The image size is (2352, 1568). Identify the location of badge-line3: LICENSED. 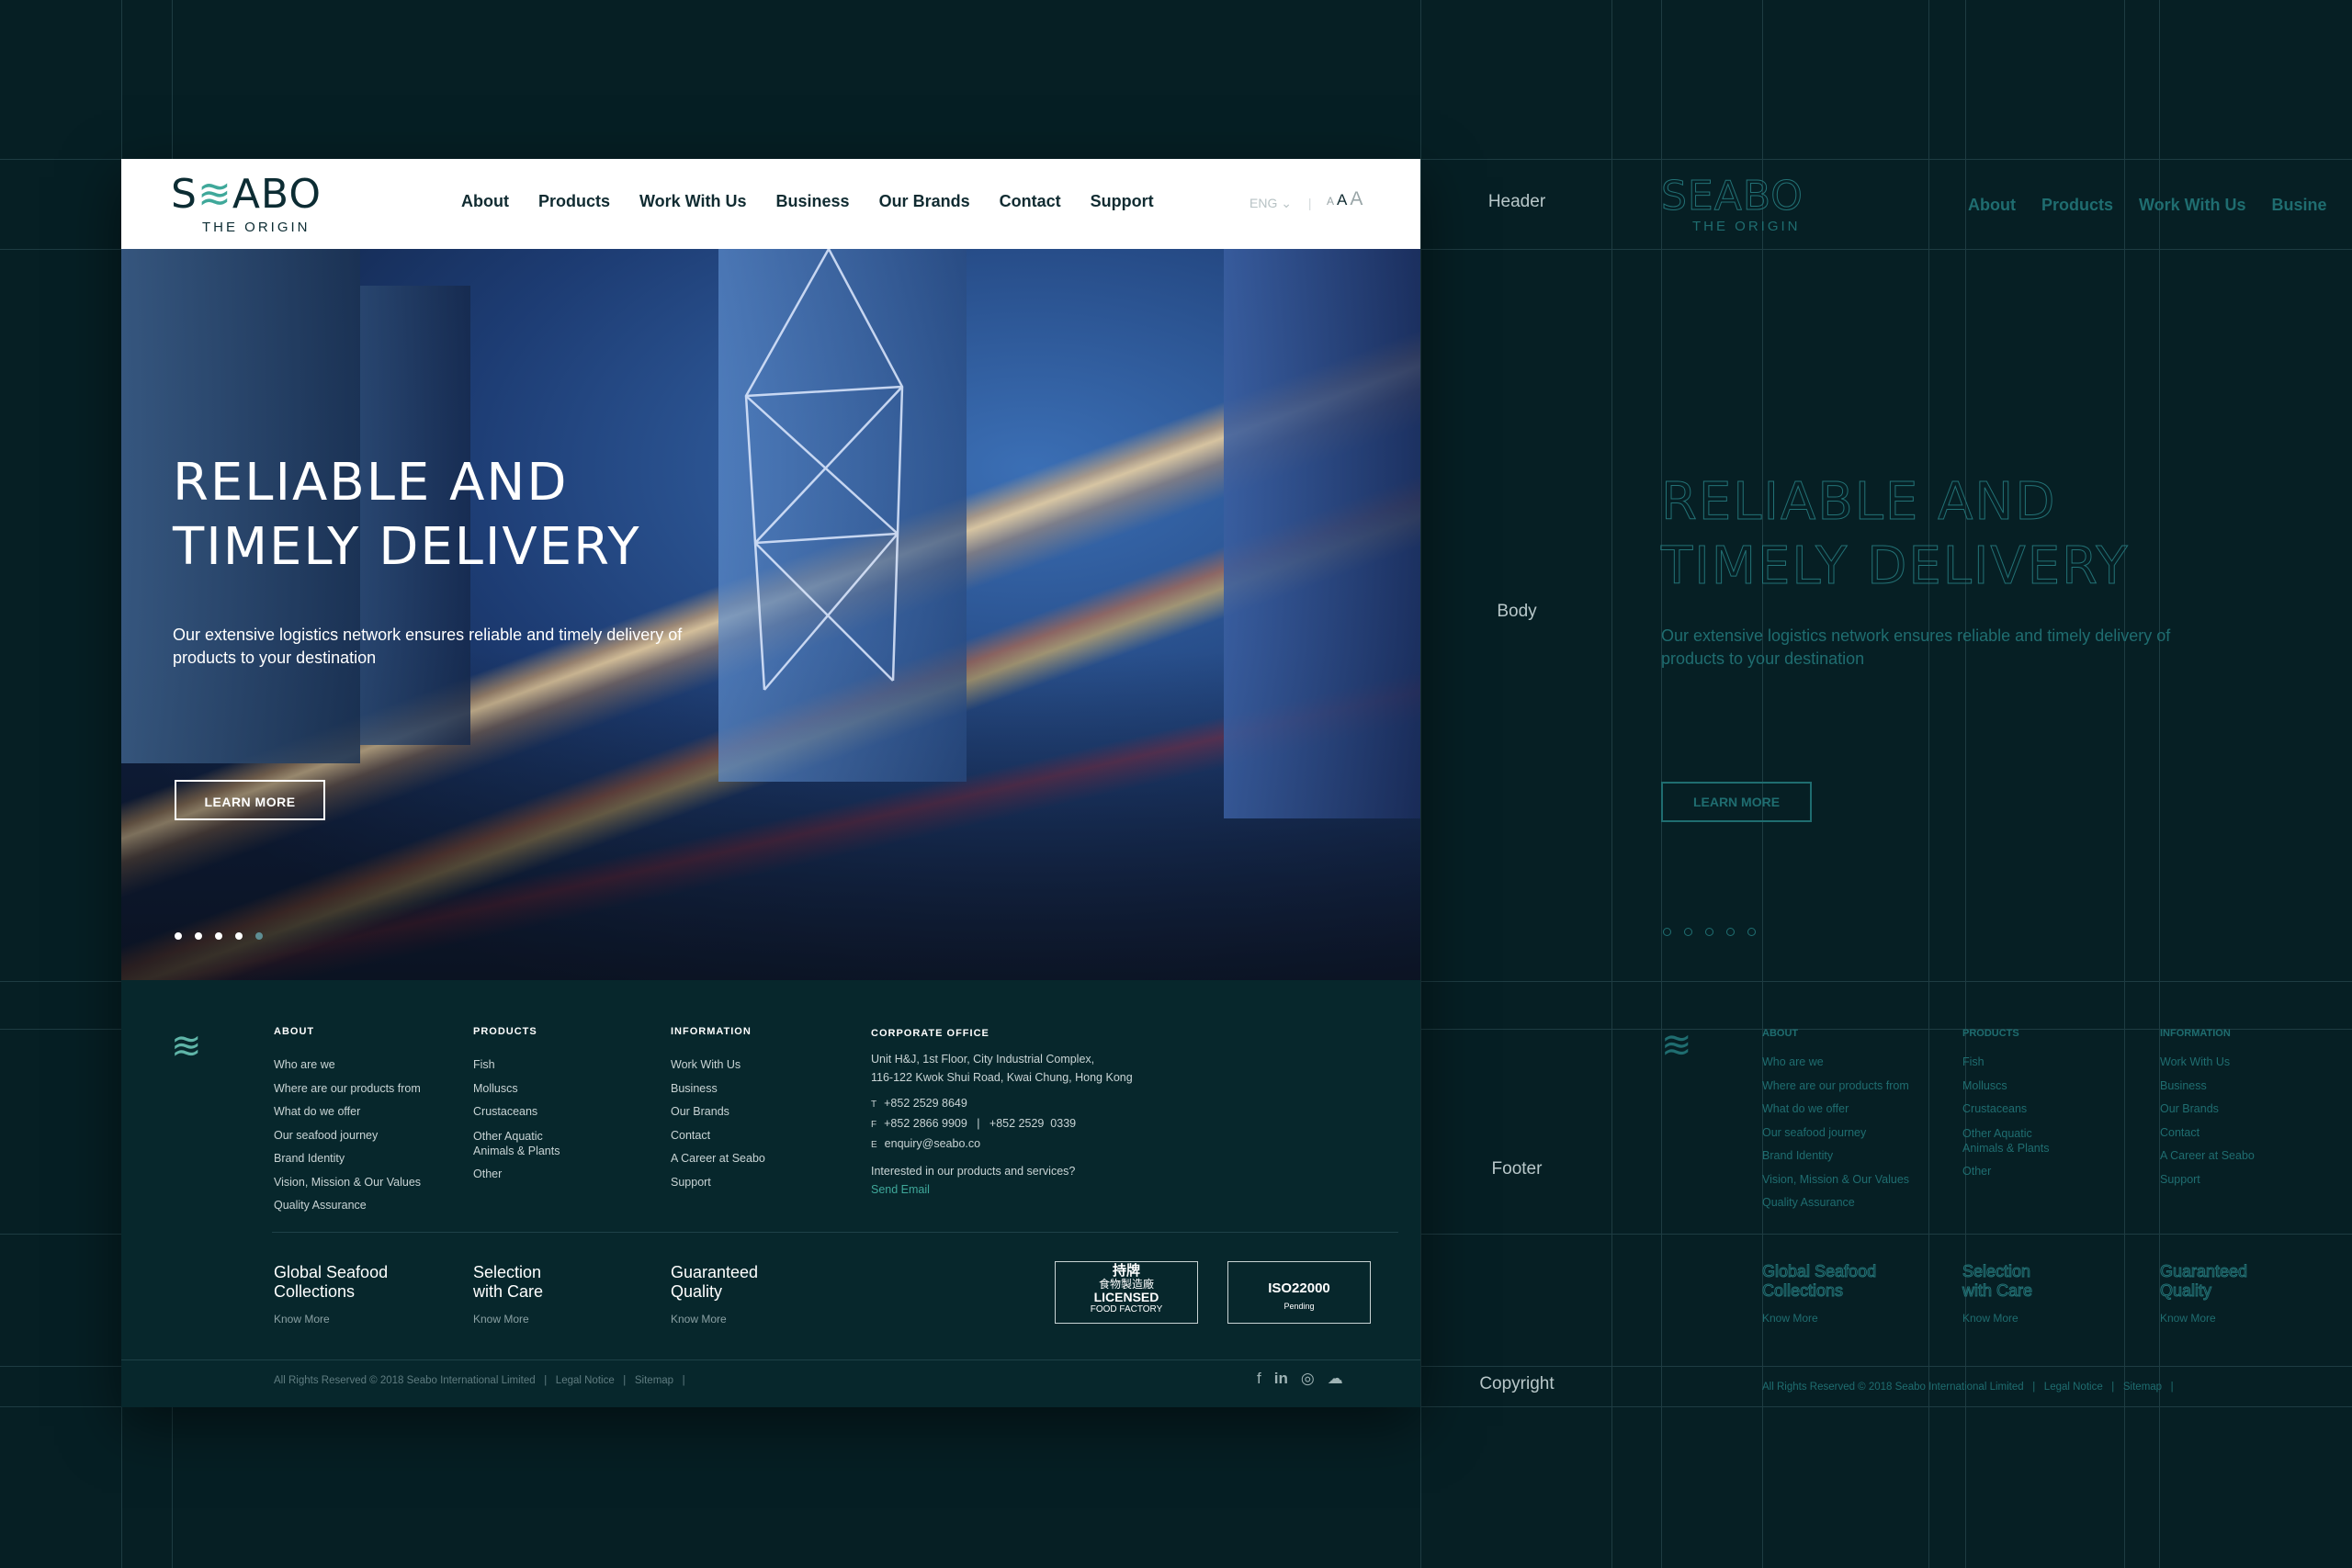
(1126, 1297).